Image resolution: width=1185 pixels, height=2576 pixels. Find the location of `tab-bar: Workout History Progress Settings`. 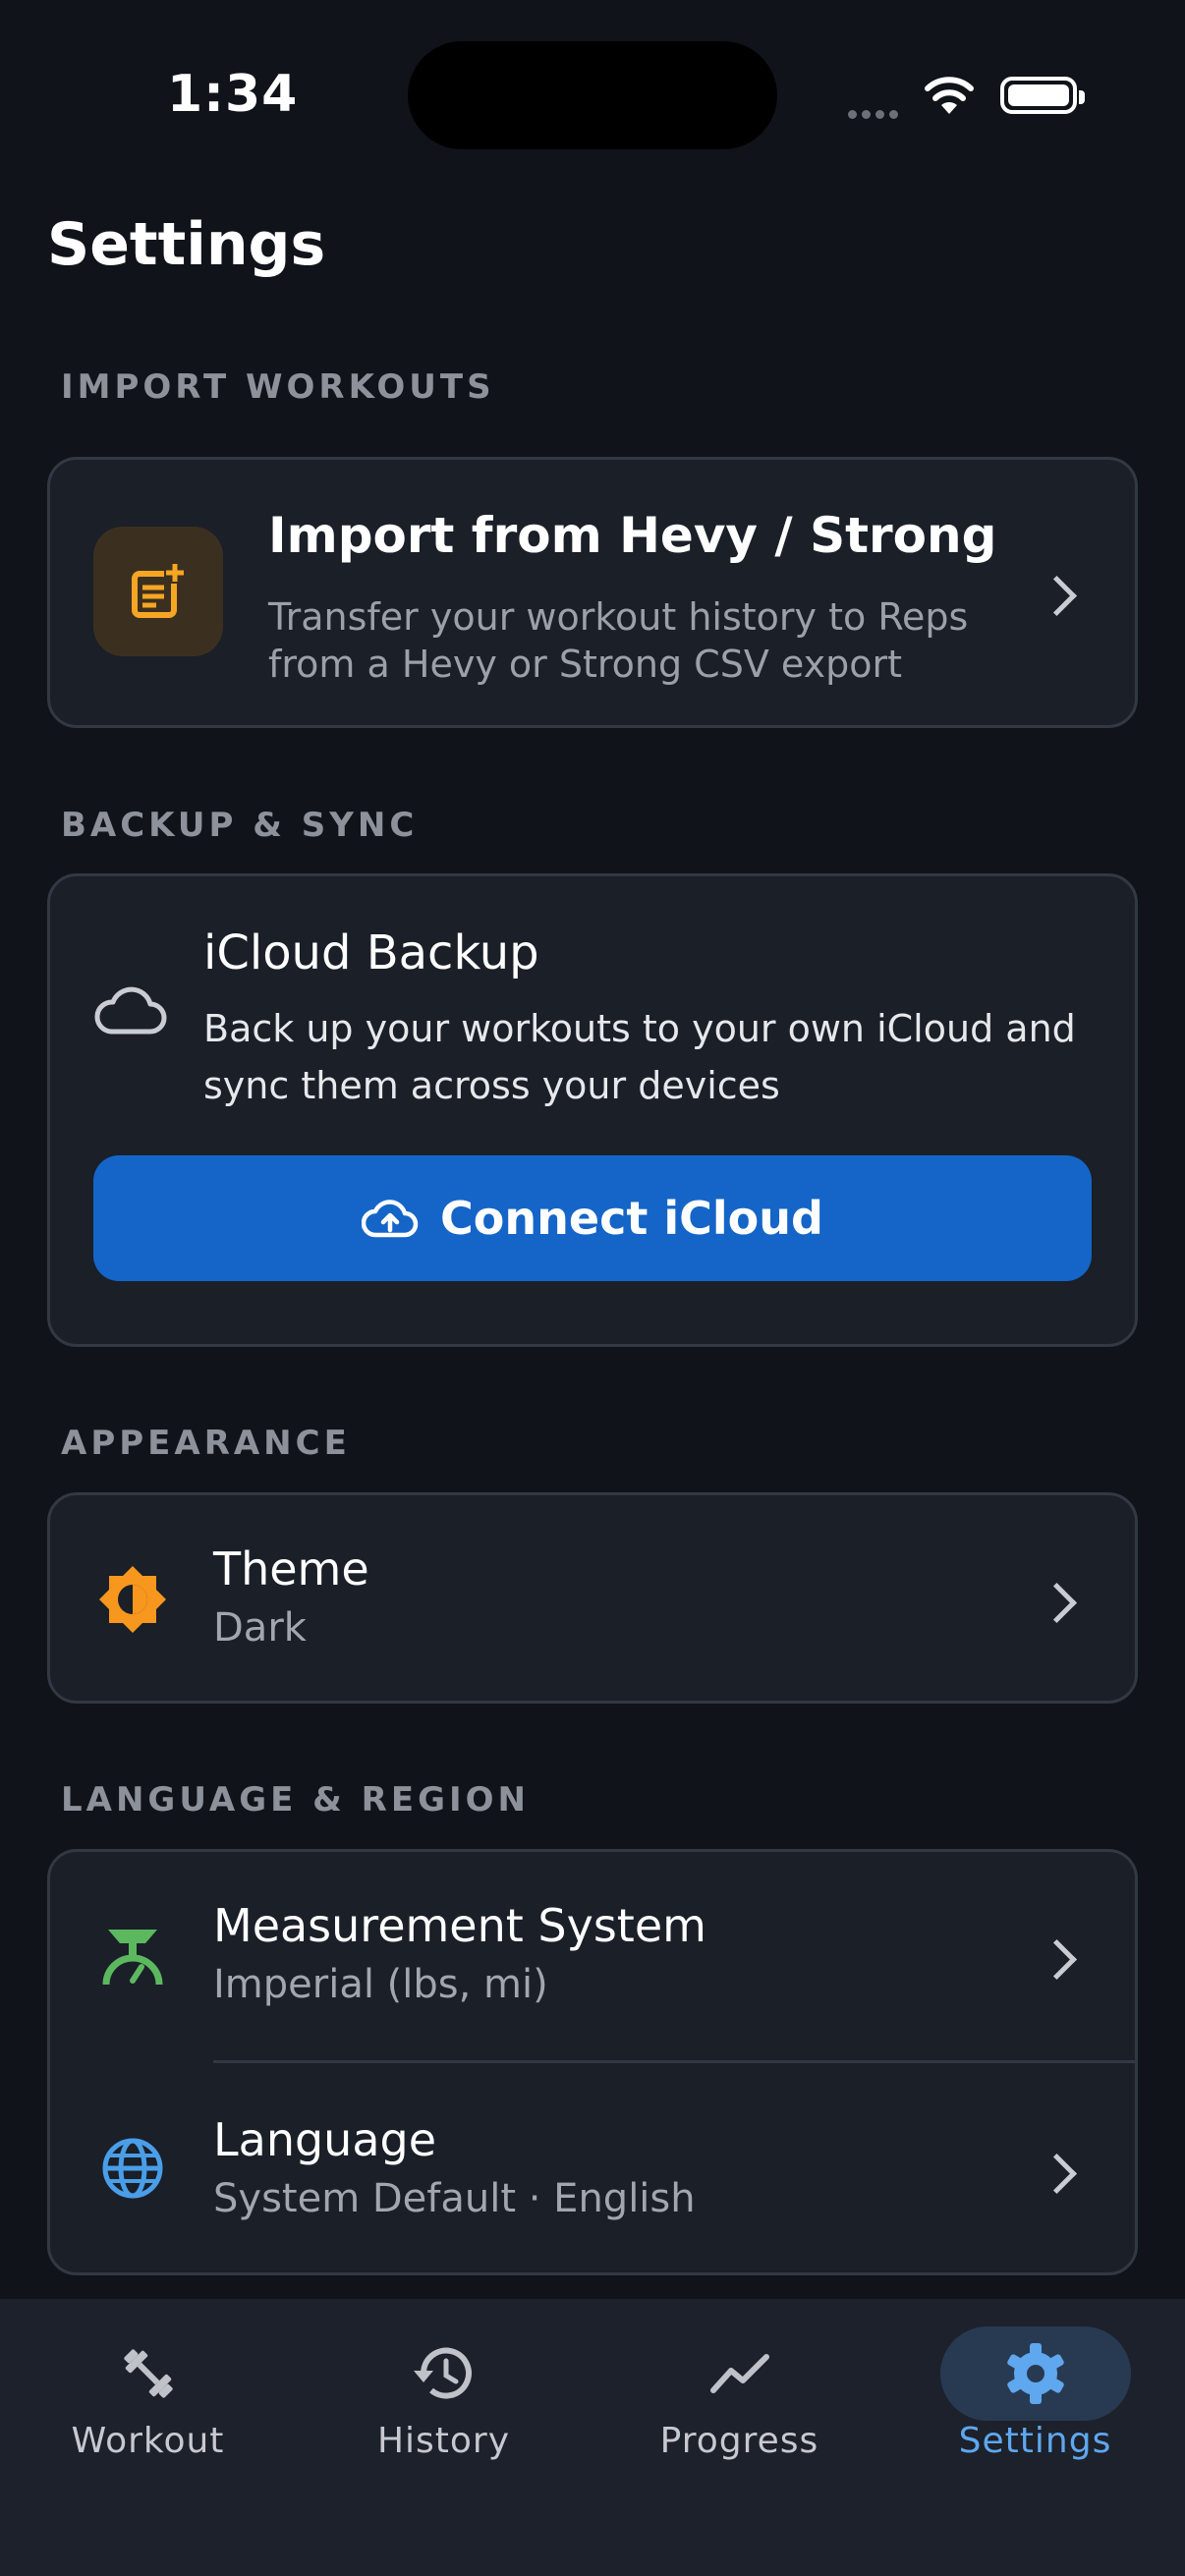

tab-bar: Workout History Progress Settings is located at coordinates (592, 2437).